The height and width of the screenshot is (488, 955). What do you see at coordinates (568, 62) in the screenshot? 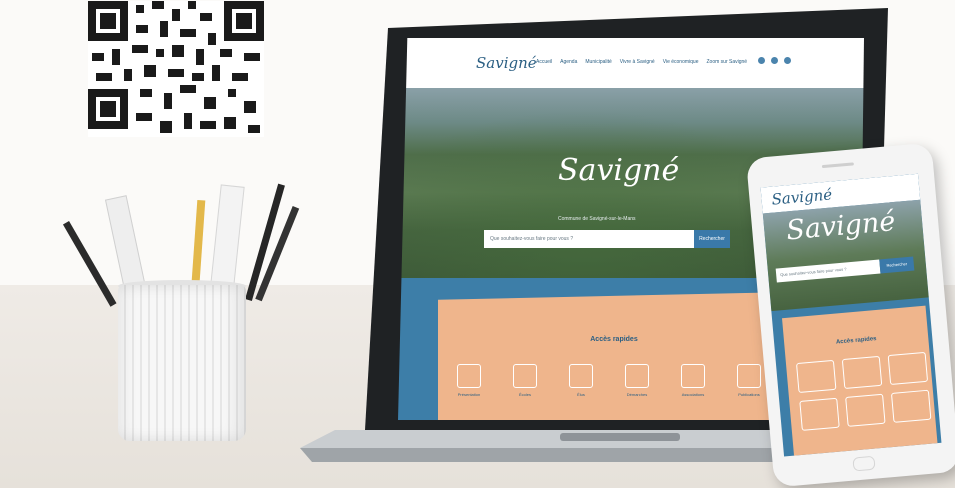
I see `menu-item-agenda: Agenda` at bounding box center [568, 62].